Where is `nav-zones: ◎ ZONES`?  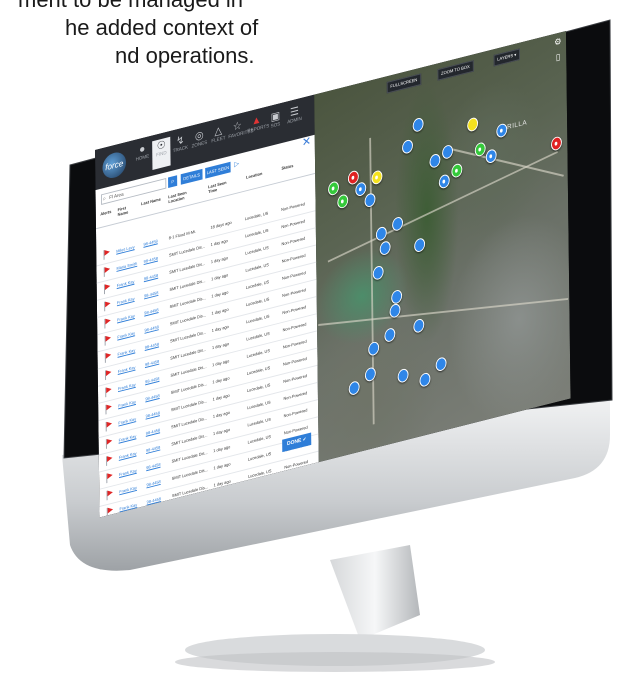
nav-zones: ◎ ZONES is located at coordinates (199, 143).